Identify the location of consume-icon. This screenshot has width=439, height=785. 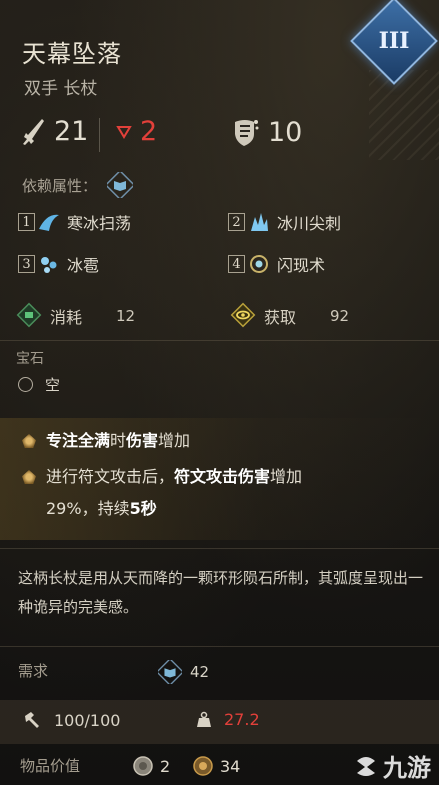
(29, 315).